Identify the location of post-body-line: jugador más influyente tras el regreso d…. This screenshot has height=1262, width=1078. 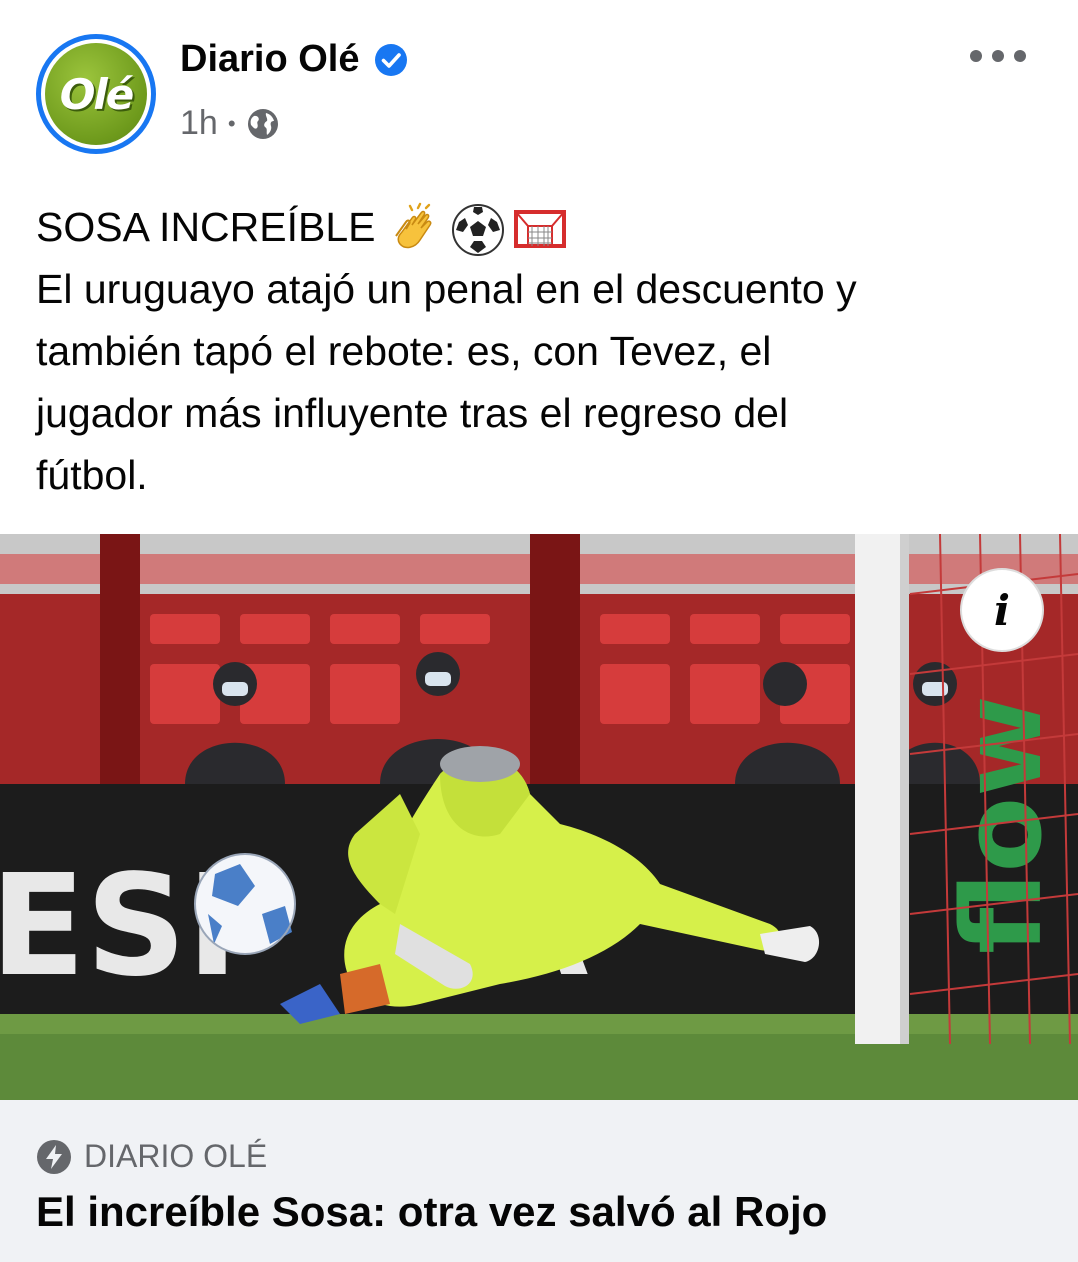
(412, 413).